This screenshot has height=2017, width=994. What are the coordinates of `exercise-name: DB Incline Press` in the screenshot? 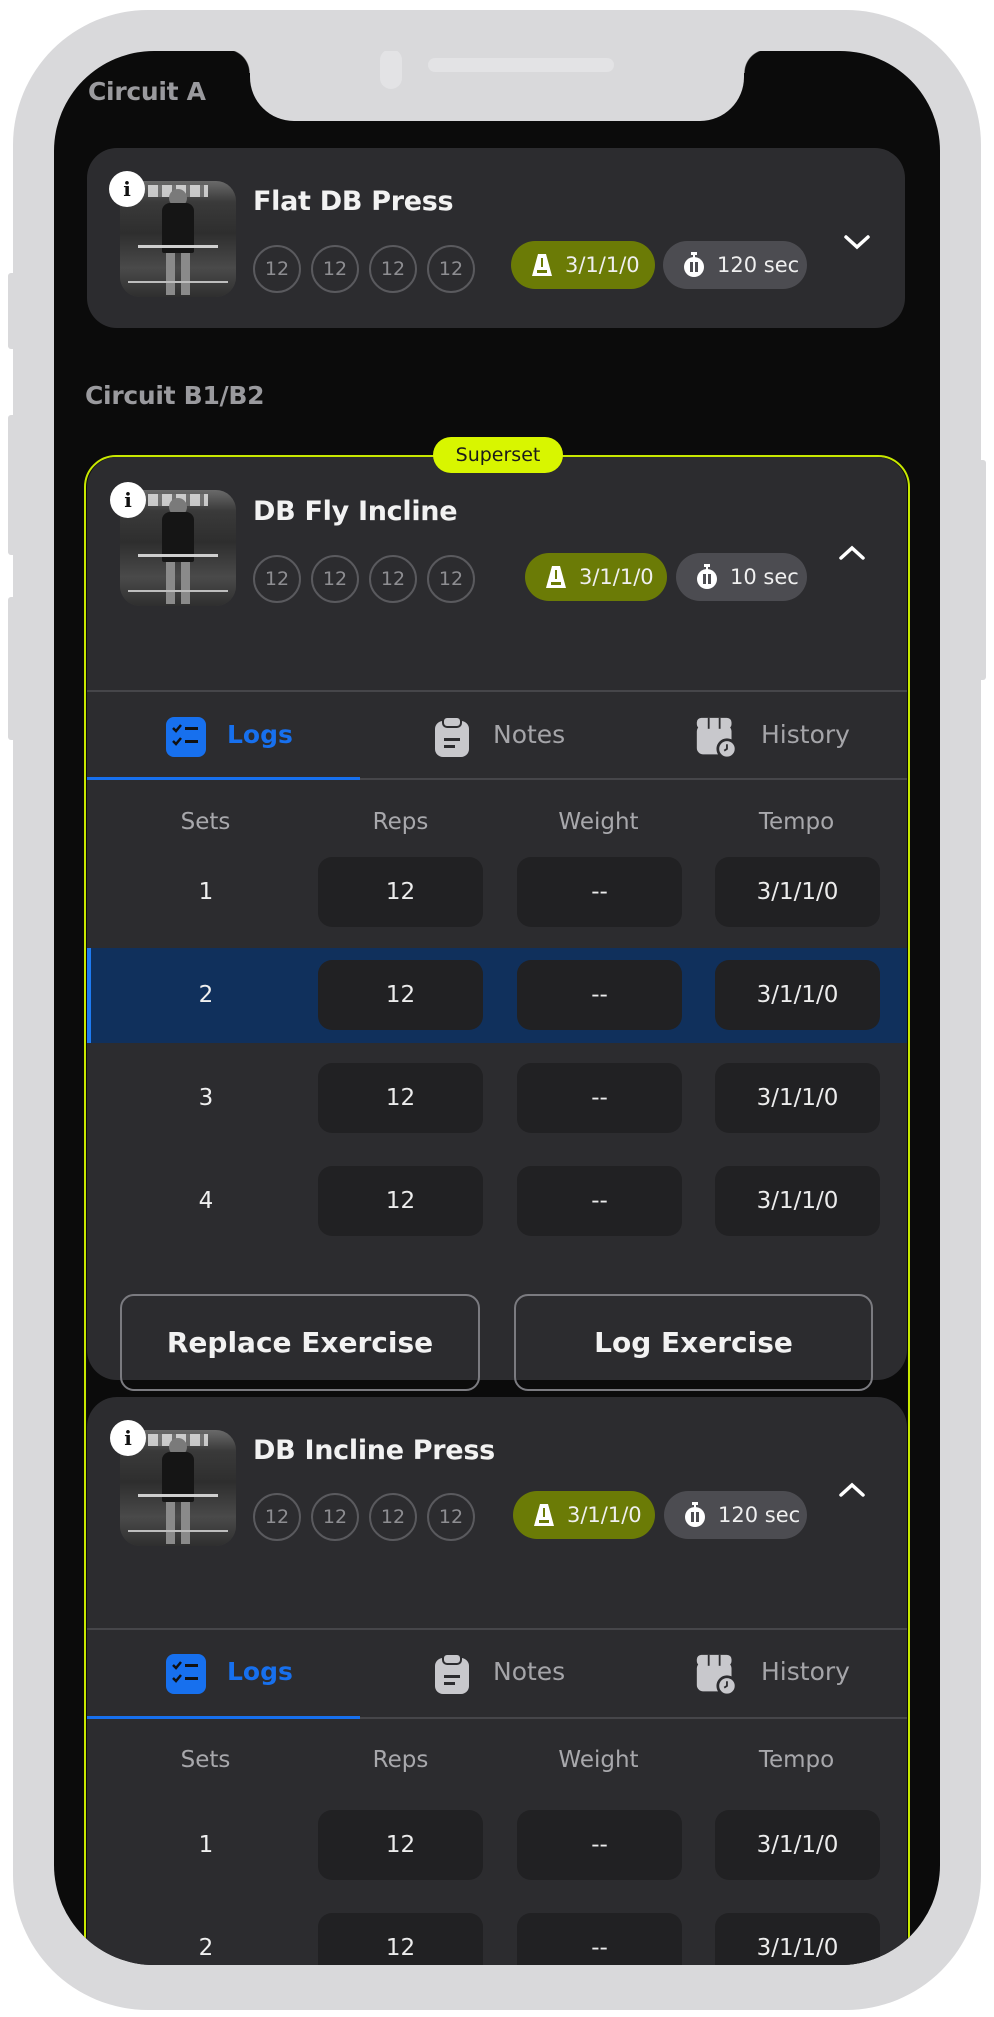 It's located at (374, 1450).